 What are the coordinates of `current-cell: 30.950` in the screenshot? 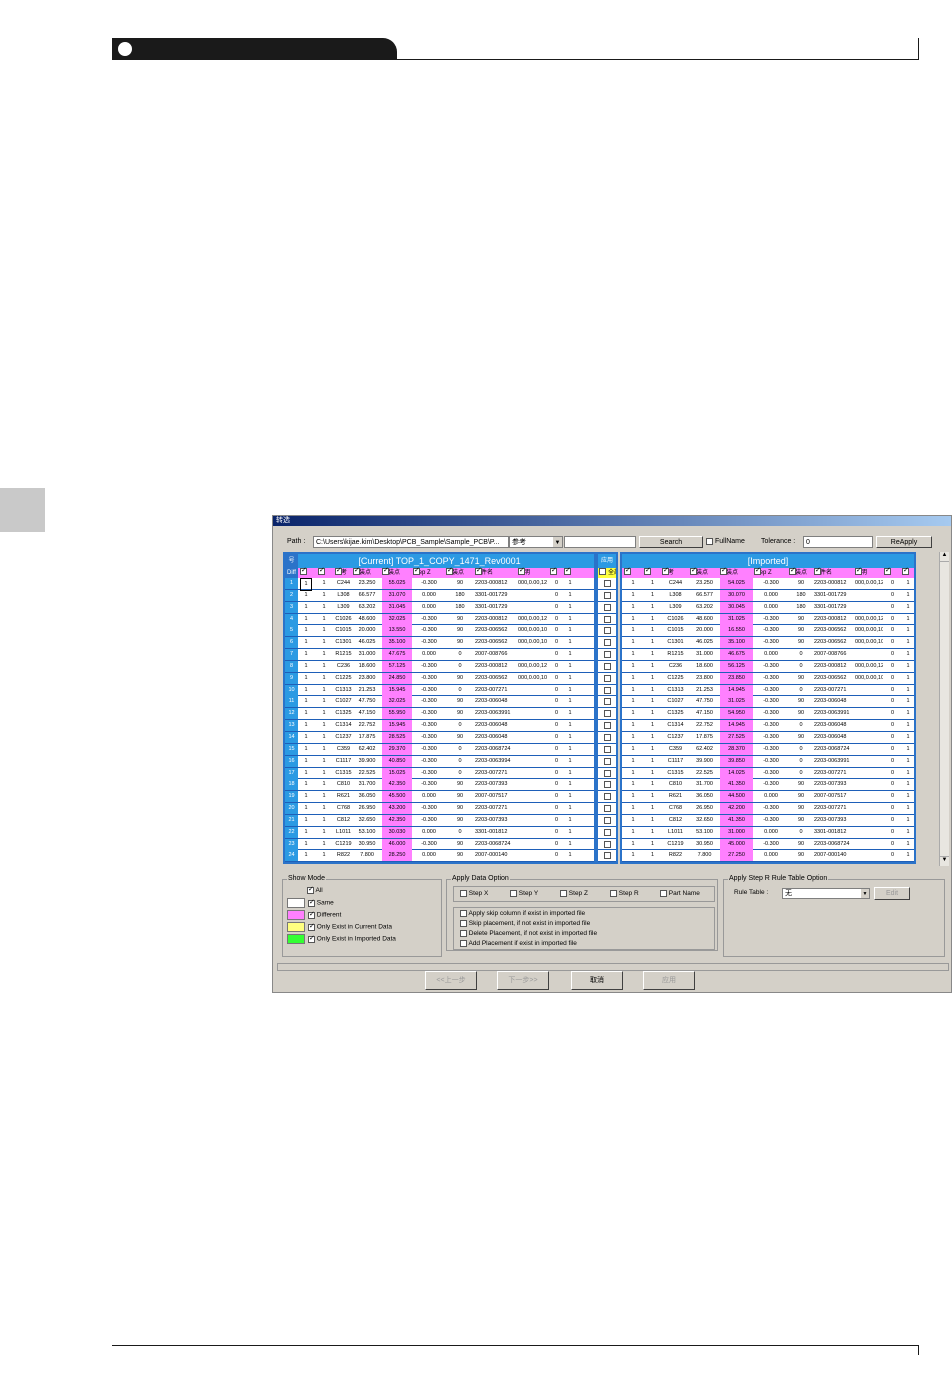 It's located at (367, 844).